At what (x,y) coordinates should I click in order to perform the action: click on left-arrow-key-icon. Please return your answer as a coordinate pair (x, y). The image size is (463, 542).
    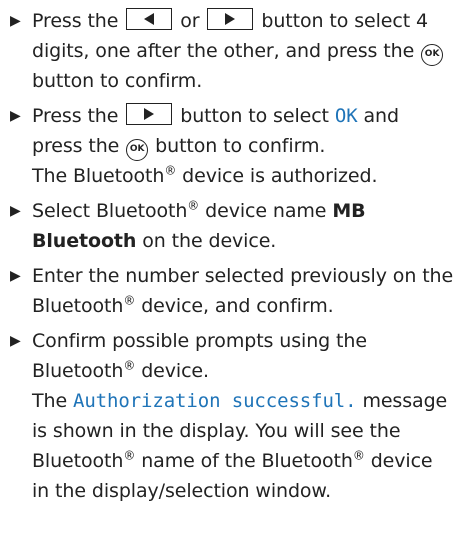
    Looking at the image, I should click on (149, 19).